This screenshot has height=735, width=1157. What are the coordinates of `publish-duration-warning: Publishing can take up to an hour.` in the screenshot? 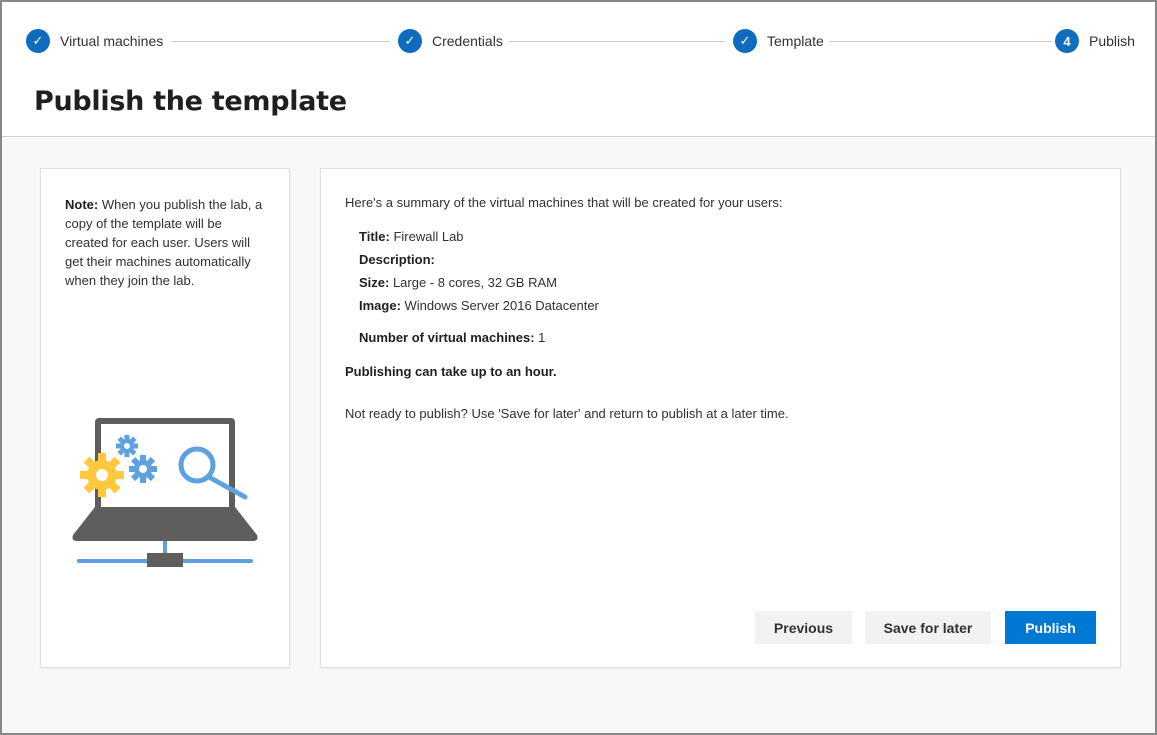 It's located at (451, 371).